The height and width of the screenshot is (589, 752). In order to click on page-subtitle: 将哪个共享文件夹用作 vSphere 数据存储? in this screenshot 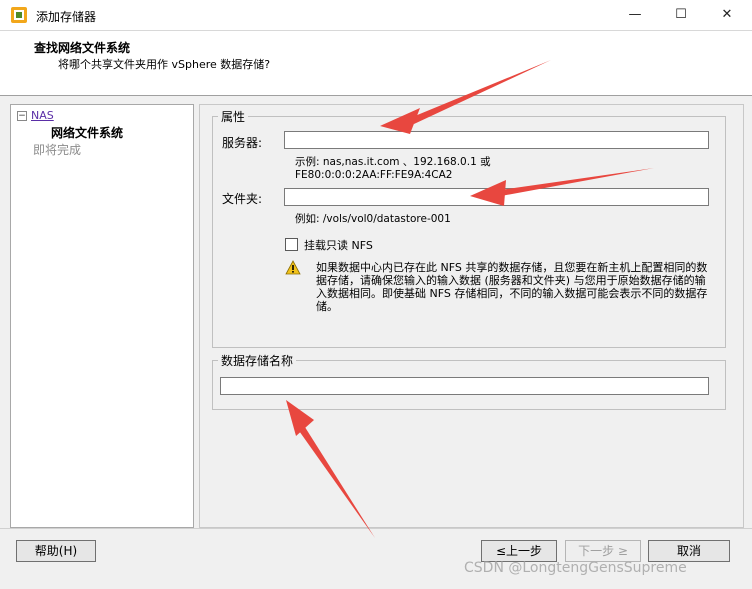, I will do `click(164, 64)`.